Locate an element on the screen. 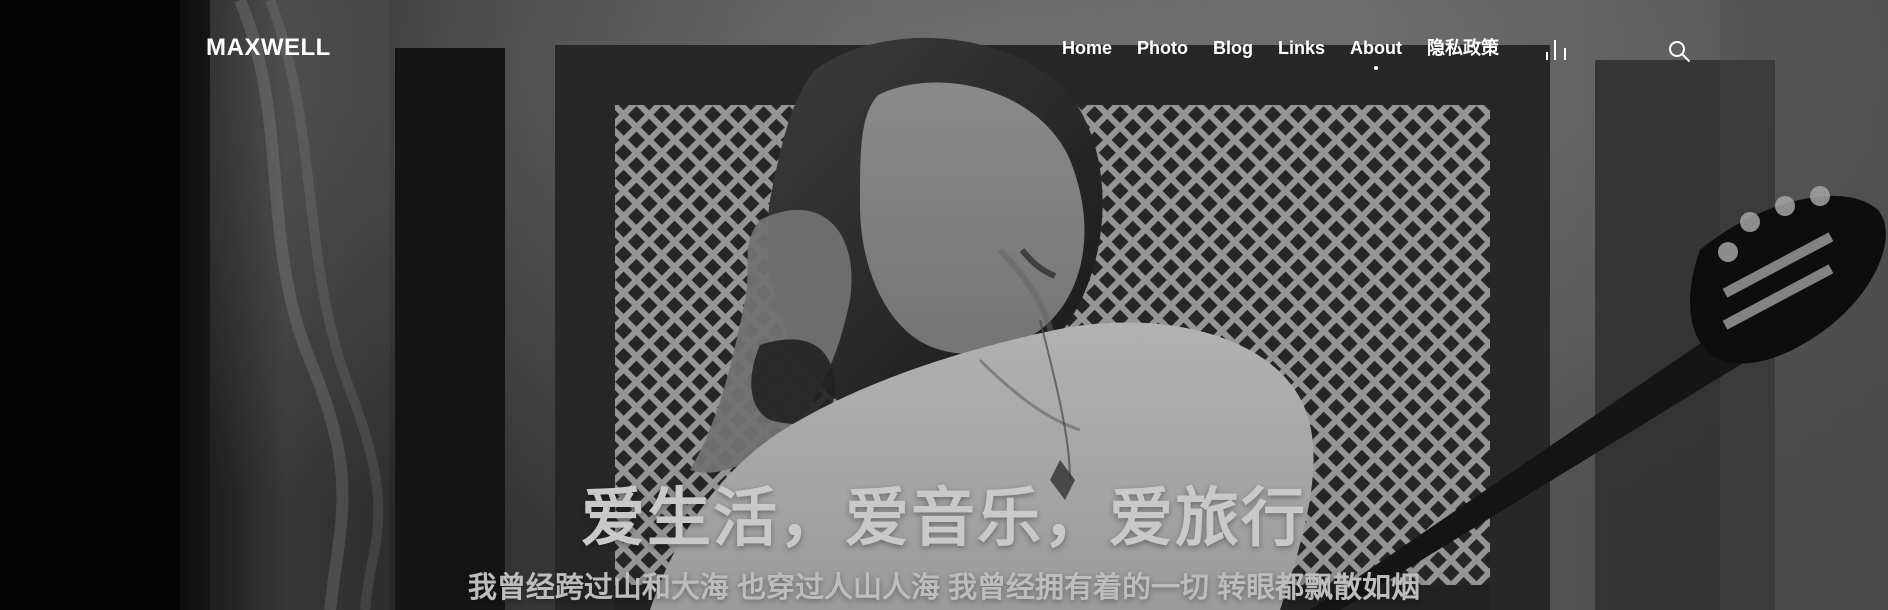 The image size is (1888, 610). nav-item-photo: Photo is located at coordinates (1162, 48).